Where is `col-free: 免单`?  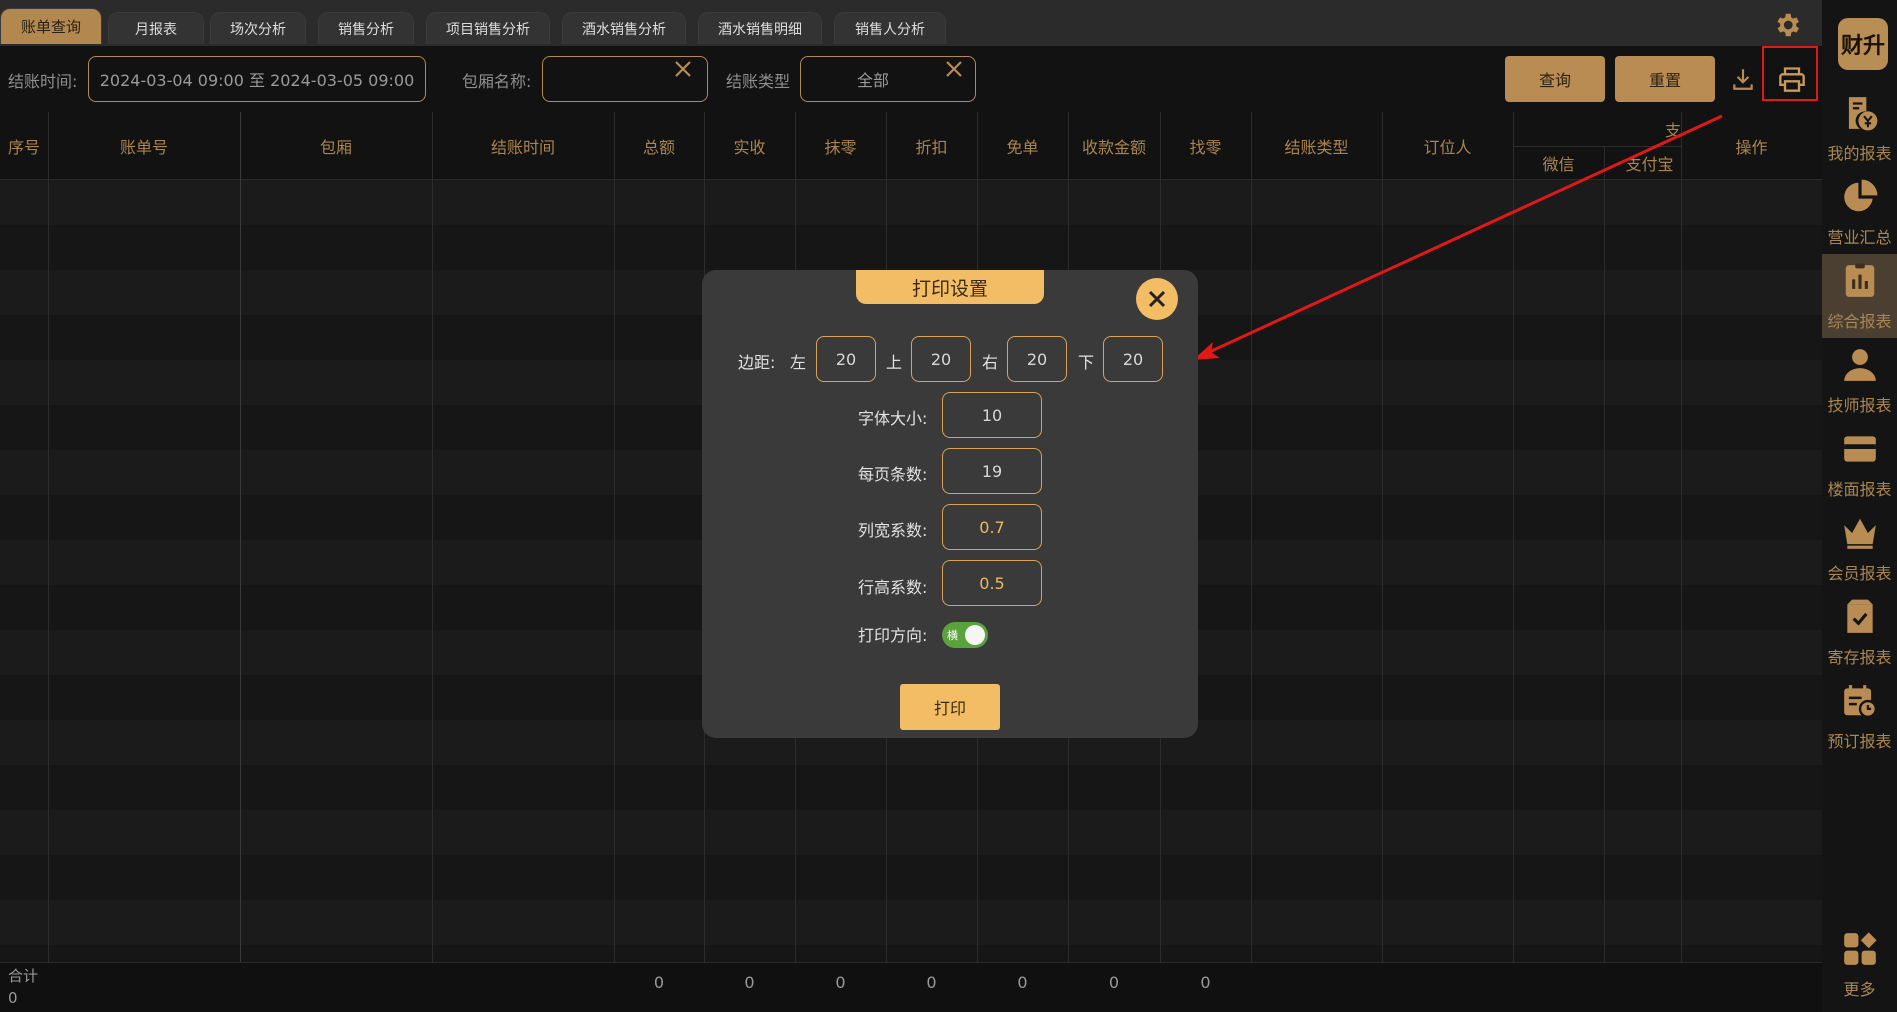 col-free: 免单 is located at coordinates (1022, 147).